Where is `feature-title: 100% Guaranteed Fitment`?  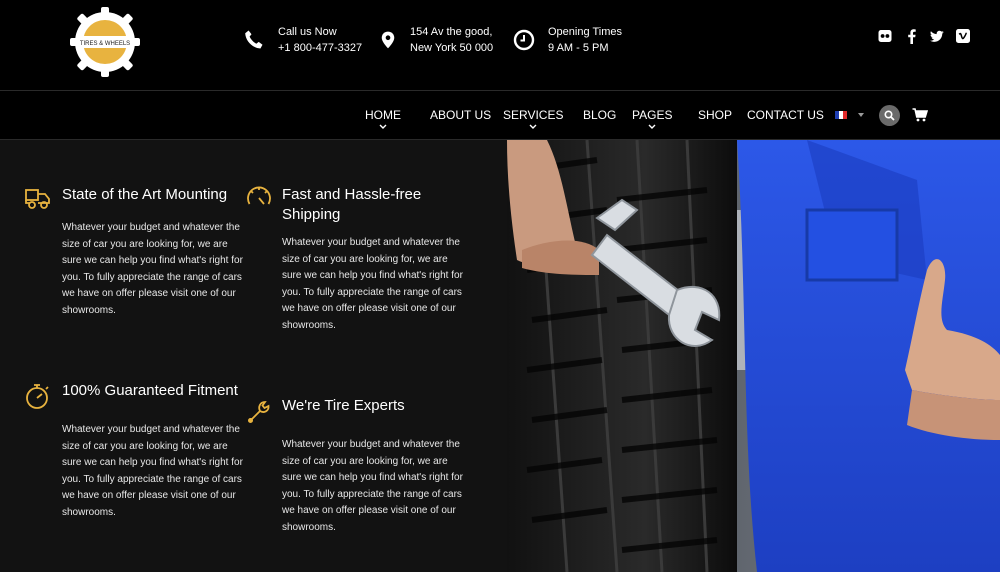 feature-title: 100% Guaranteed Fitment is located at coordinates (150, 390).